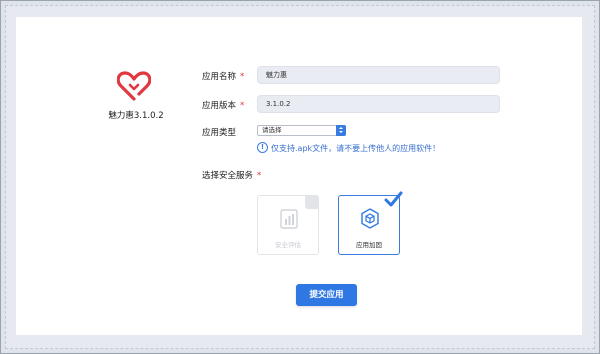  What do you see at coordinates (134, 86) in the screenshot?
I see `app-logo-icon` at bounding box center [134, 86].